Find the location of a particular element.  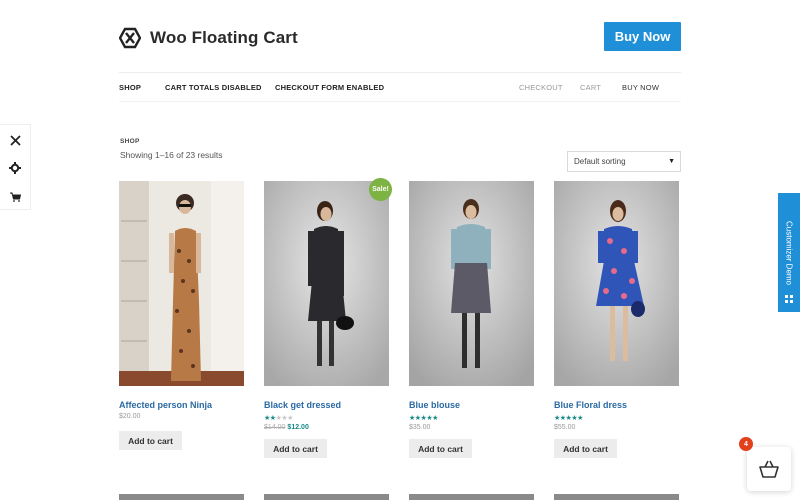

sale-badge: Sale! is located at coordinates (380, 189).